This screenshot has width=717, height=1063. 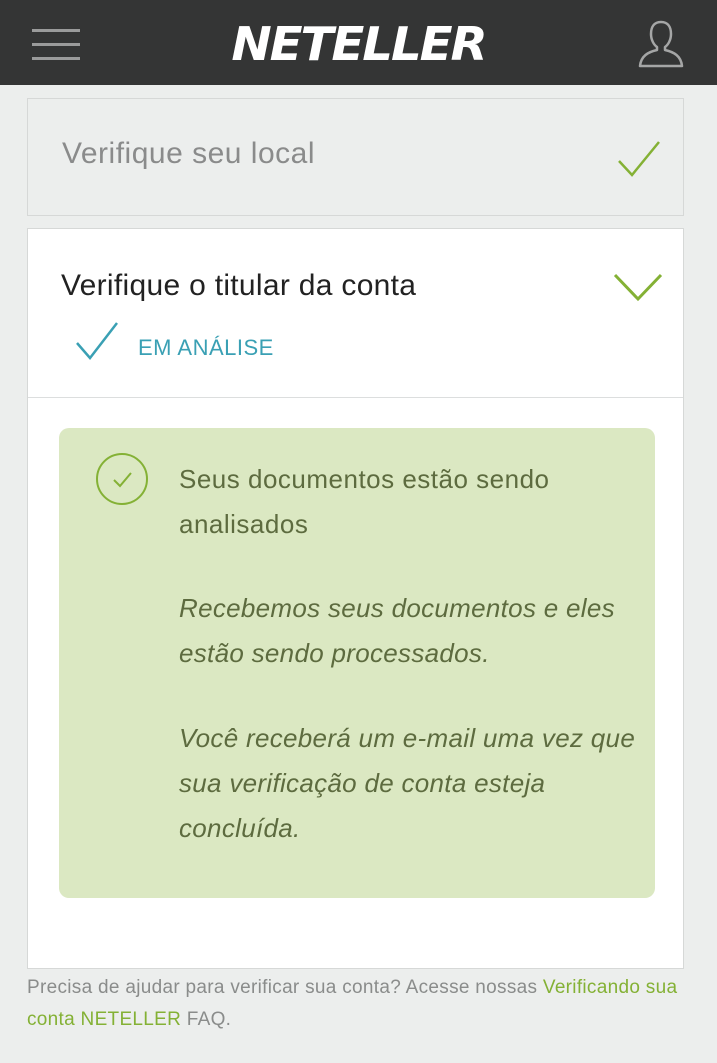 I want to click on user-profile-icon, so click(x=661, y=44).